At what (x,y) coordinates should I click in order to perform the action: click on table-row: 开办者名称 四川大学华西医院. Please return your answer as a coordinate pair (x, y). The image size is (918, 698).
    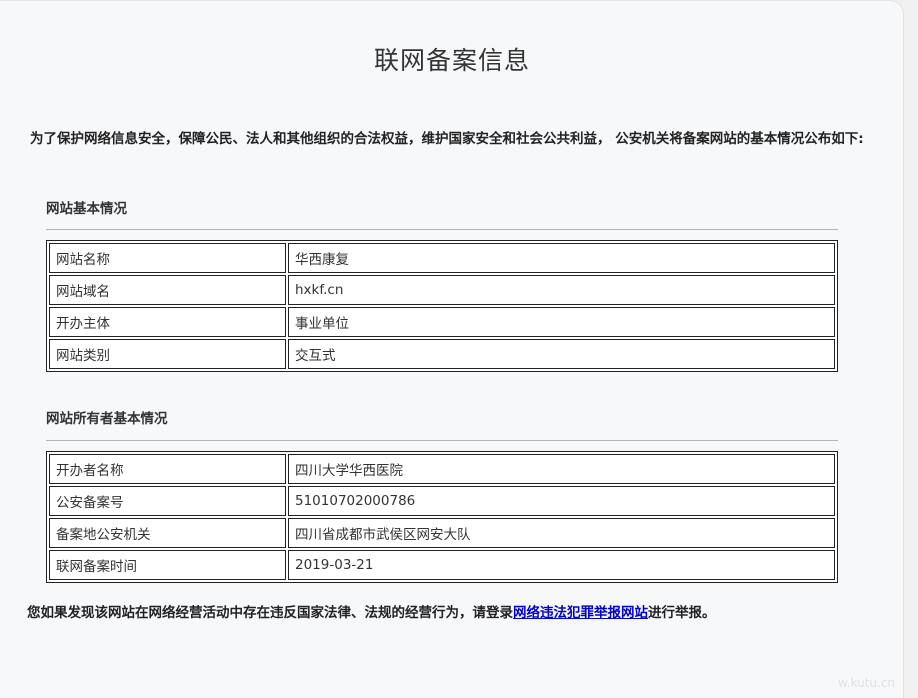
    Looking at the image, I should click on (442, 469).